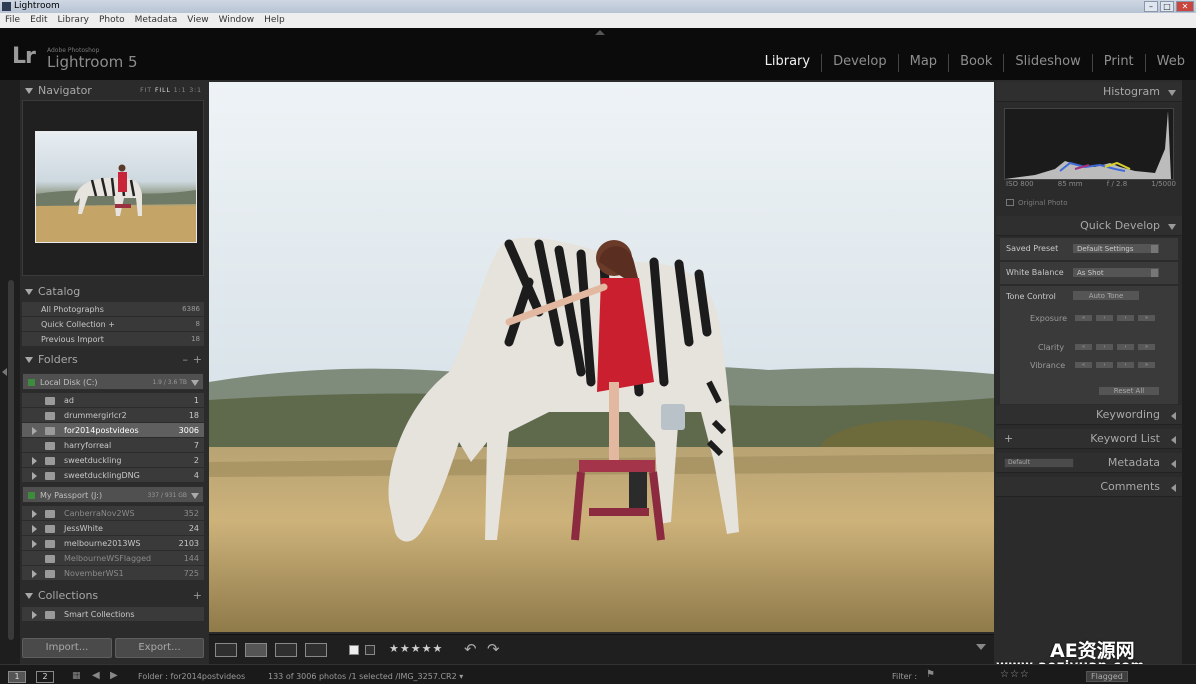  Describe the element at coordinates (1089, 226) in the screenshot. I see `quick-develop-header: Quick Develop` at that location.